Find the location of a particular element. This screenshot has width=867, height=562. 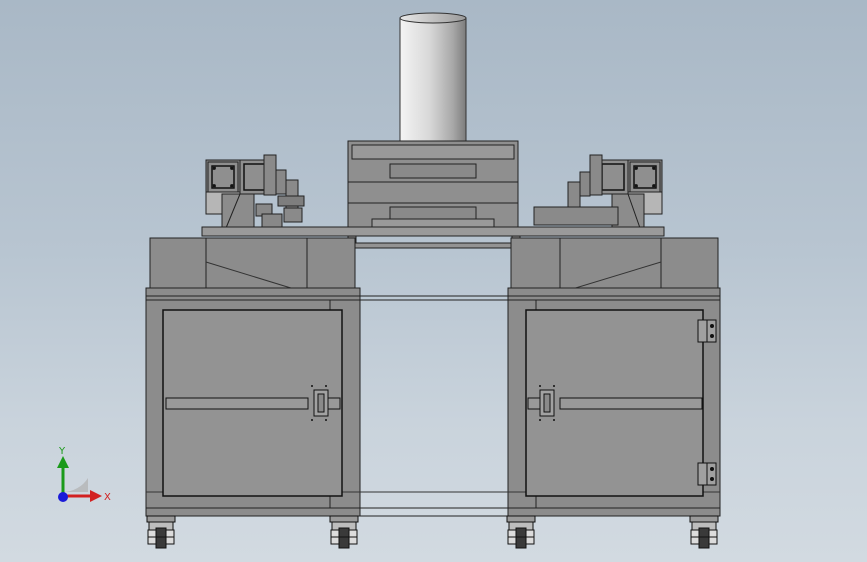

orientation-triad: Y X is located at coordinates (80, 475).